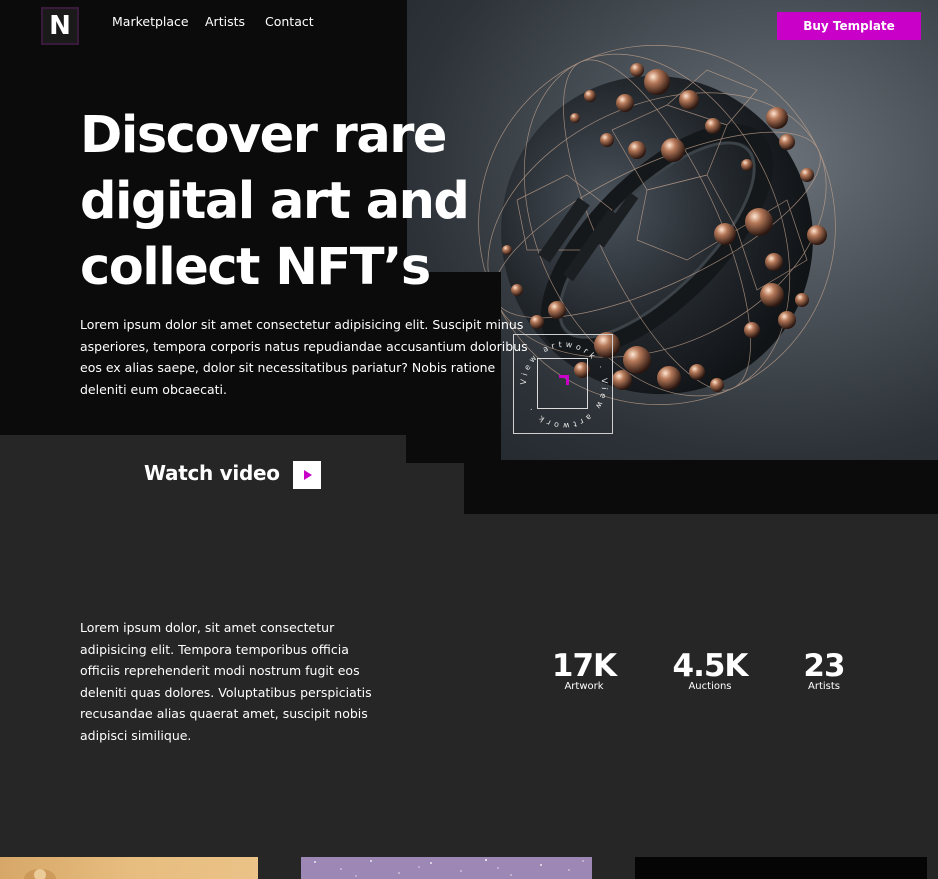 The width and height of the screenshot is (938, 879). I want to click on brand-logo: N, so click(60, 26).